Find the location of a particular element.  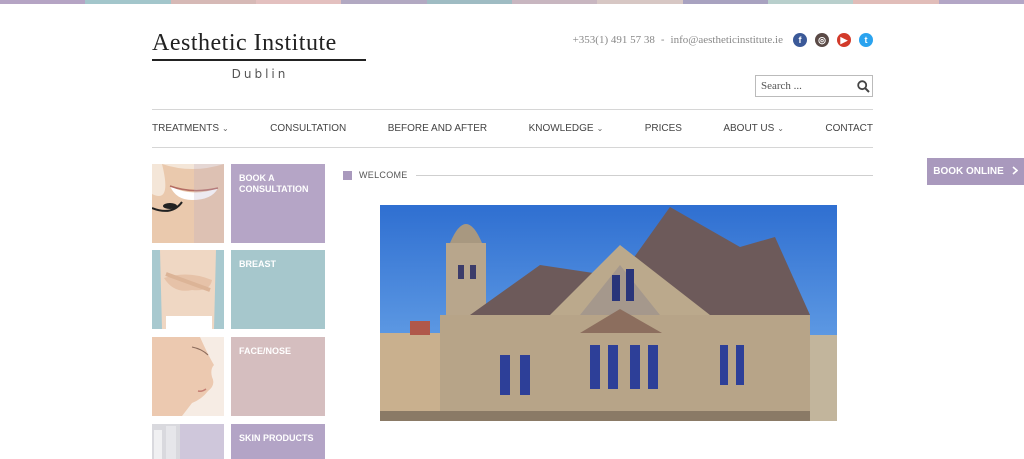

skin-products-photo is located at coordinates (188, 441).